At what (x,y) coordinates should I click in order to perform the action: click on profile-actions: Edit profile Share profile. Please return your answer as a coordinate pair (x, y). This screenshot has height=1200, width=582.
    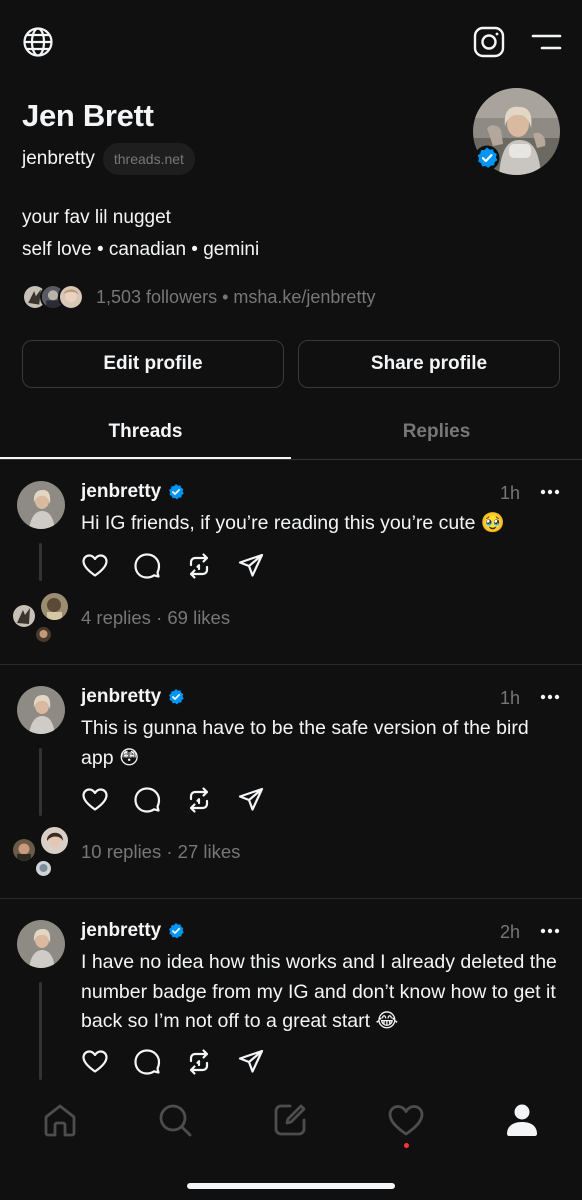
    Looking at the image, I should click on (291, 364).